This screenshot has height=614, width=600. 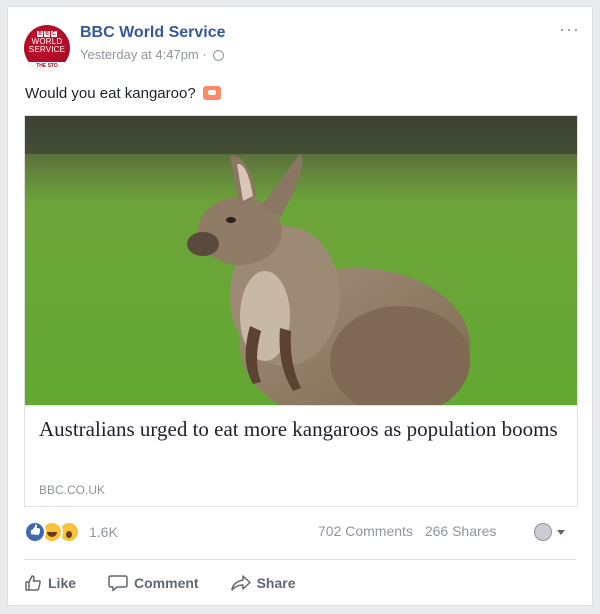 I want to click on globe-icon, so click(x=219, y=56).